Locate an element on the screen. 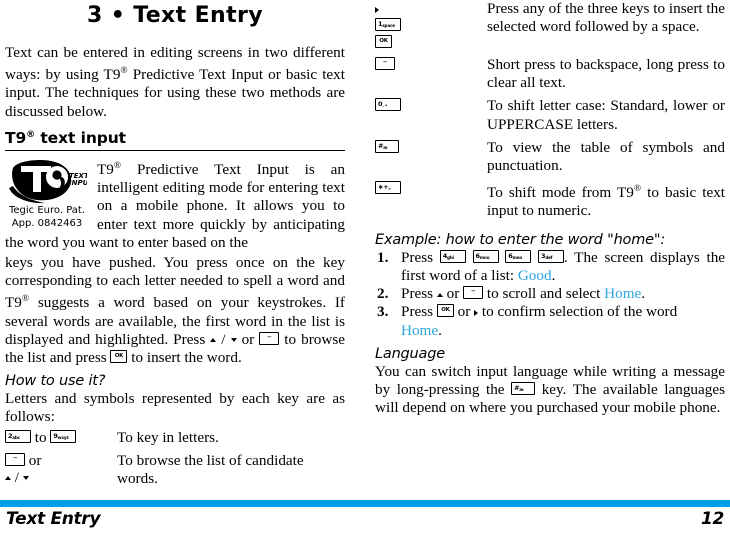 This screenshot has height=534, width=730. step2-text-before: Press is located at coordinates (419, 294).